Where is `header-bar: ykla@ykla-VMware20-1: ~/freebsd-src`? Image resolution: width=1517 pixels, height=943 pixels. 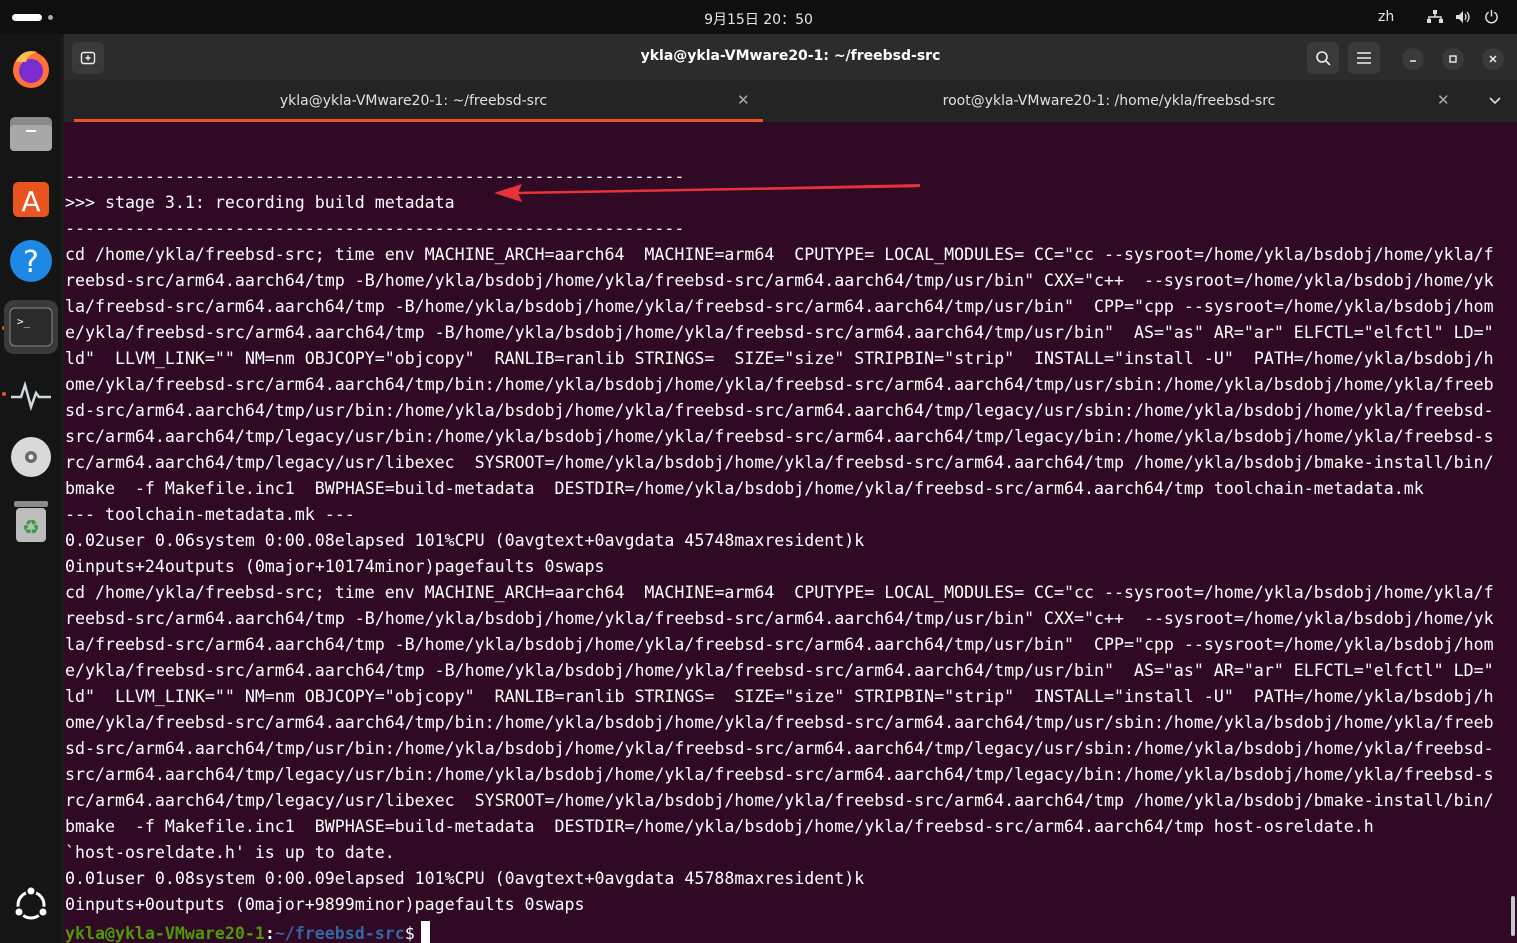 header-bar: ykla@ykla-VMware20-1: ~/freebsd-src is located at coordinates (790, 57).